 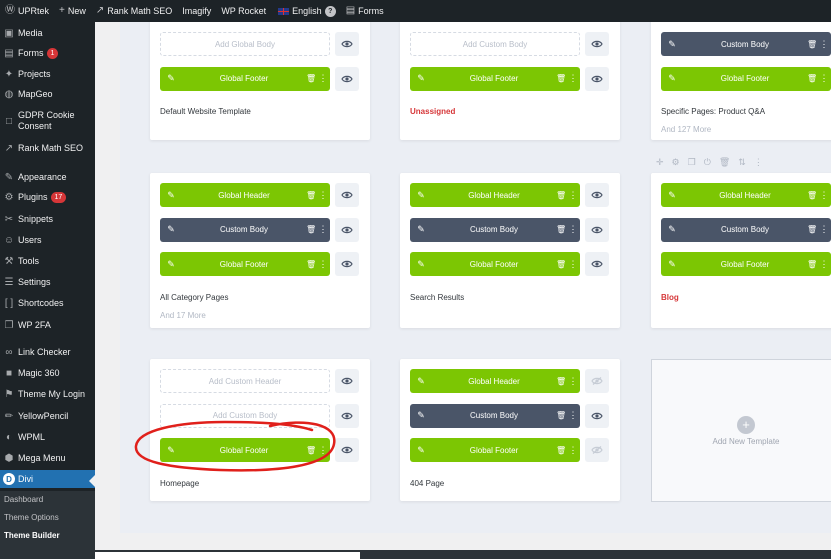 What do you see at coordinates (47, 177) in the screenshot?
I see `sidebar-item-appearance: ✎ Appearance` at bounding box center [47, 177].